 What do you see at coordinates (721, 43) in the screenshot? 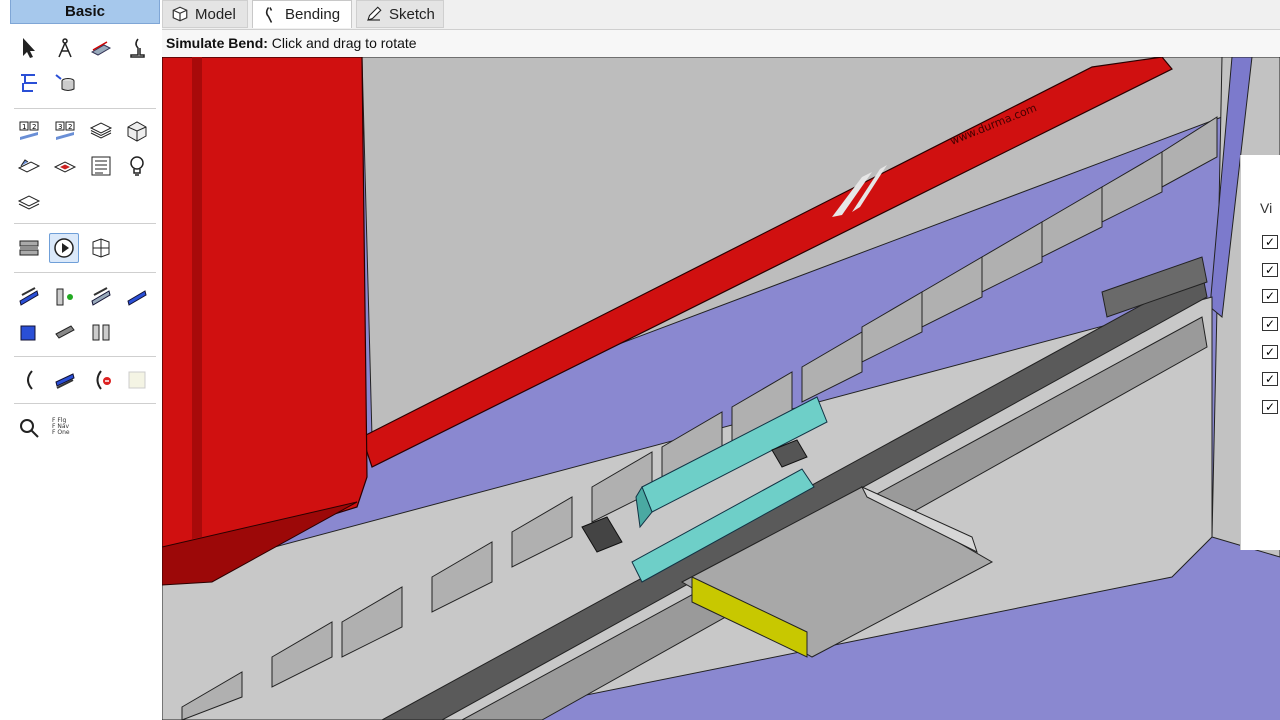
I see `status-hint: Simulate Bend: Click and drag to rotate` at bounding box center [721, 43].